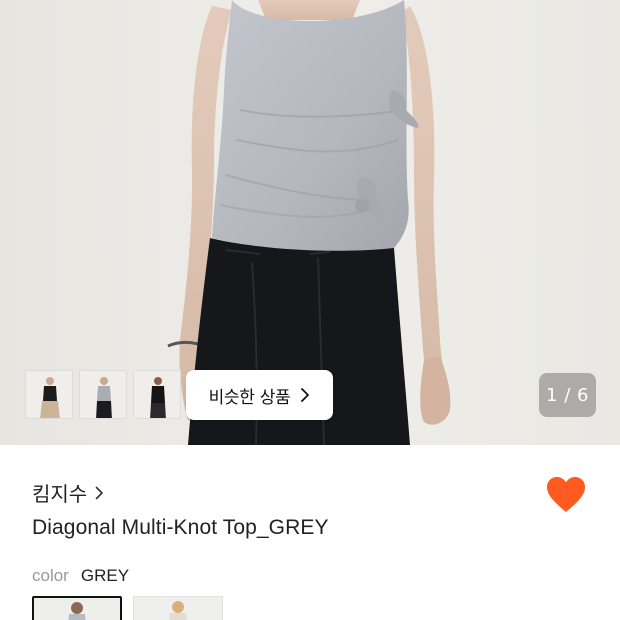  Describe the element at coordinates (567, 395) in the screenshot. I see `image-counter: 1 / 6` at that location.